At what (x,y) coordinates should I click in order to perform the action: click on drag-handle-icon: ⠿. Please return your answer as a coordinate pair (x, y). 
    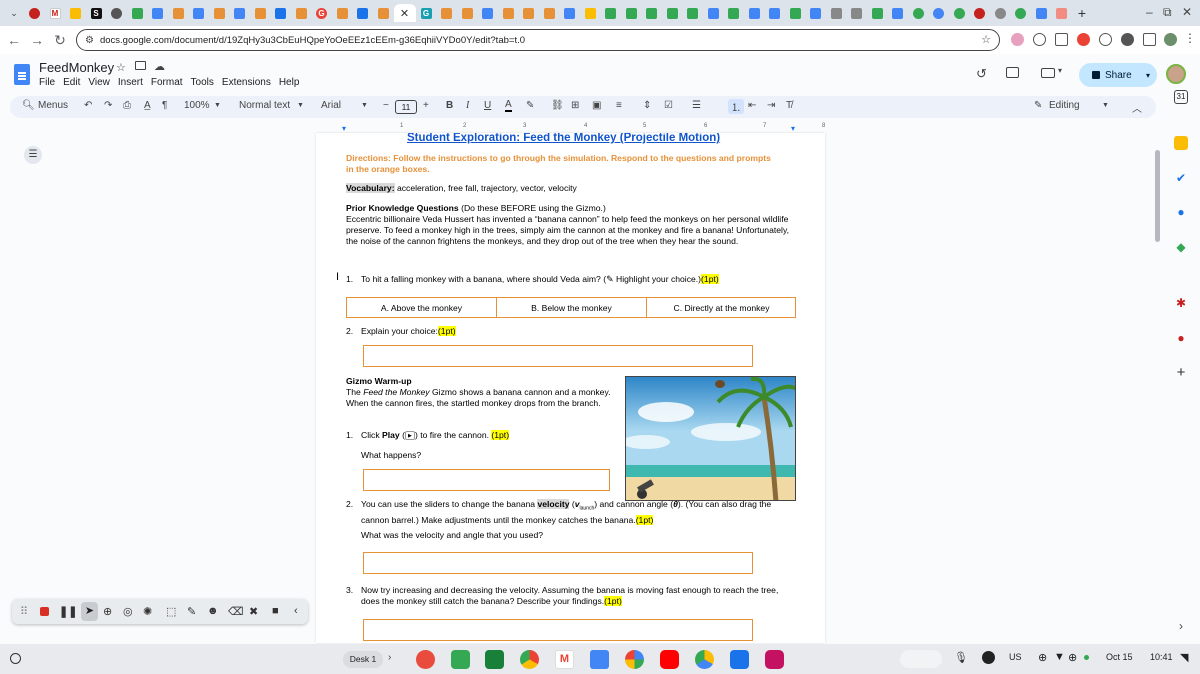
    Looking at the image, I should click on (24, 611).